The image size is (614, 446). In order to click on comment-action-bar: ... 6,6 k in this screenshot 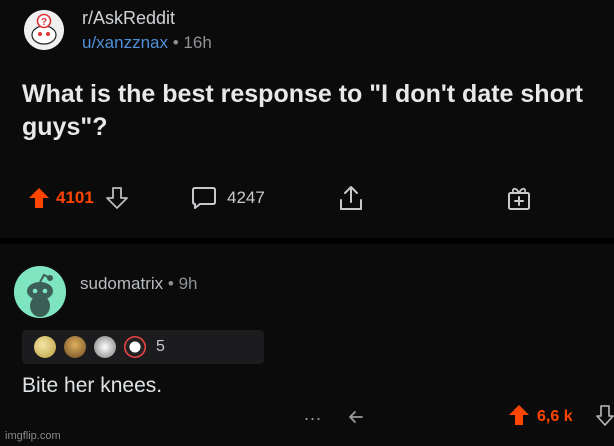, I will do `click(307, 418)`.